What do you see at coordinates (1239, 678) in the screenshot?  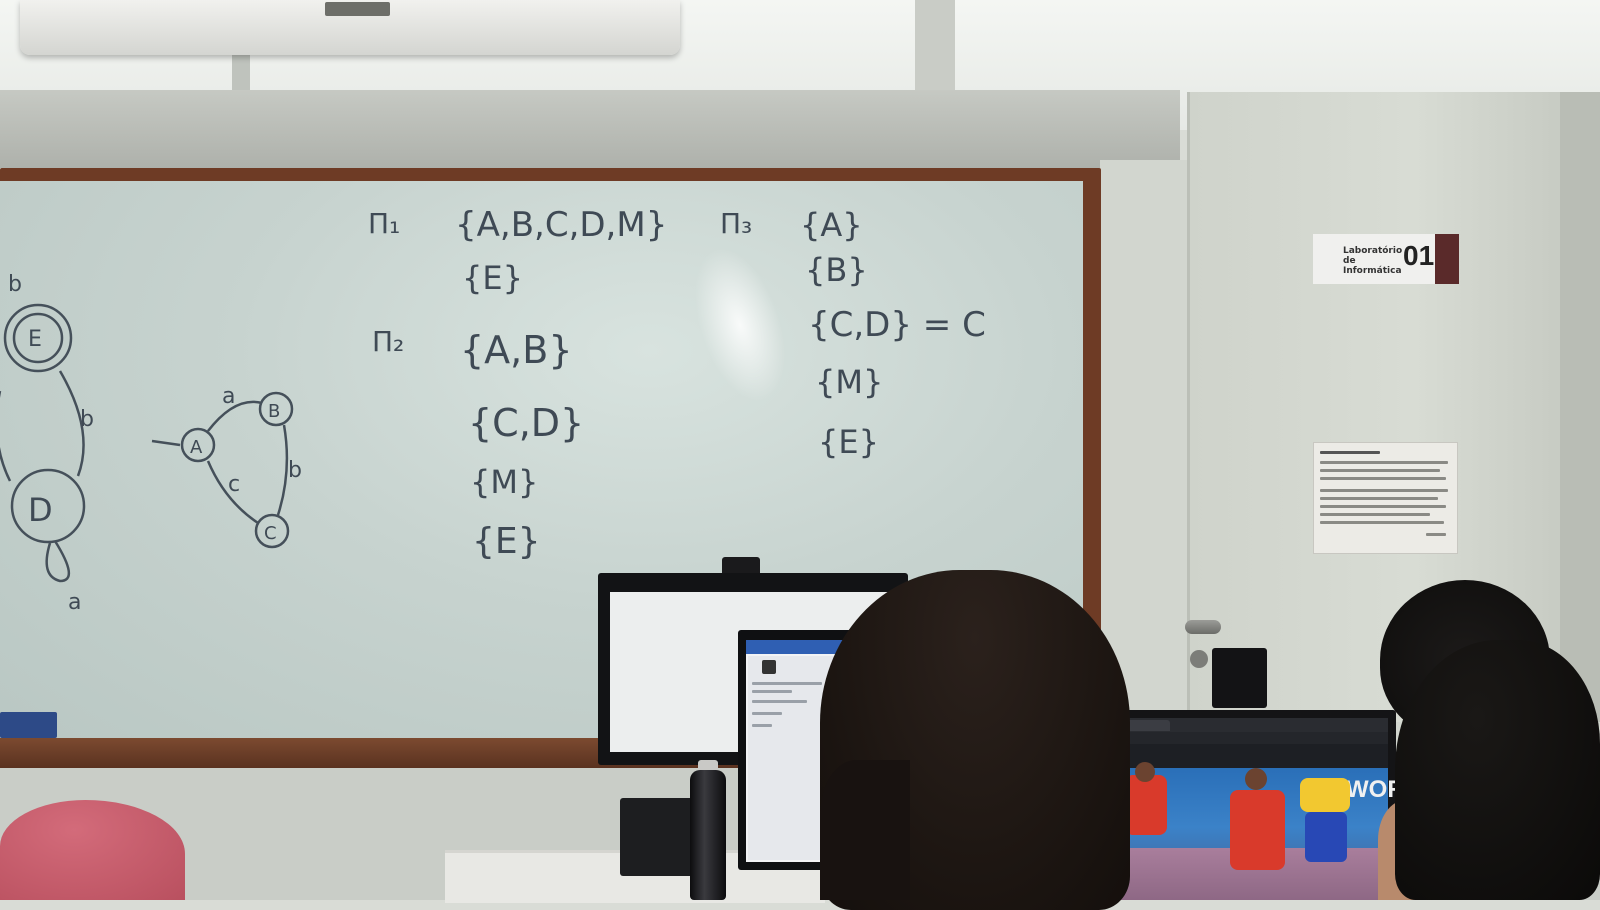 I see `webcam` at bounding box center [1239, 678].